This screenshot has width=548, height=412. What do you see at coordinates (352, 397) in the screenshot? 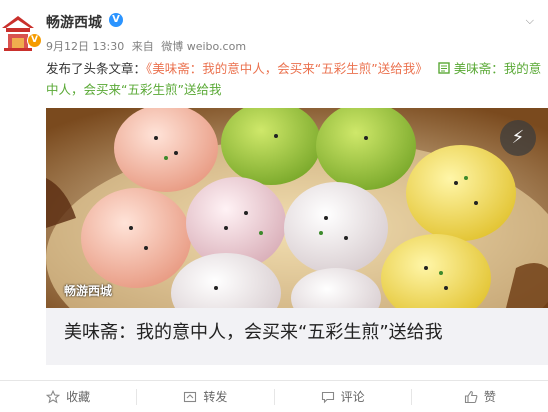
I see `comment-label: 评论` at bounding box center [352, 397].